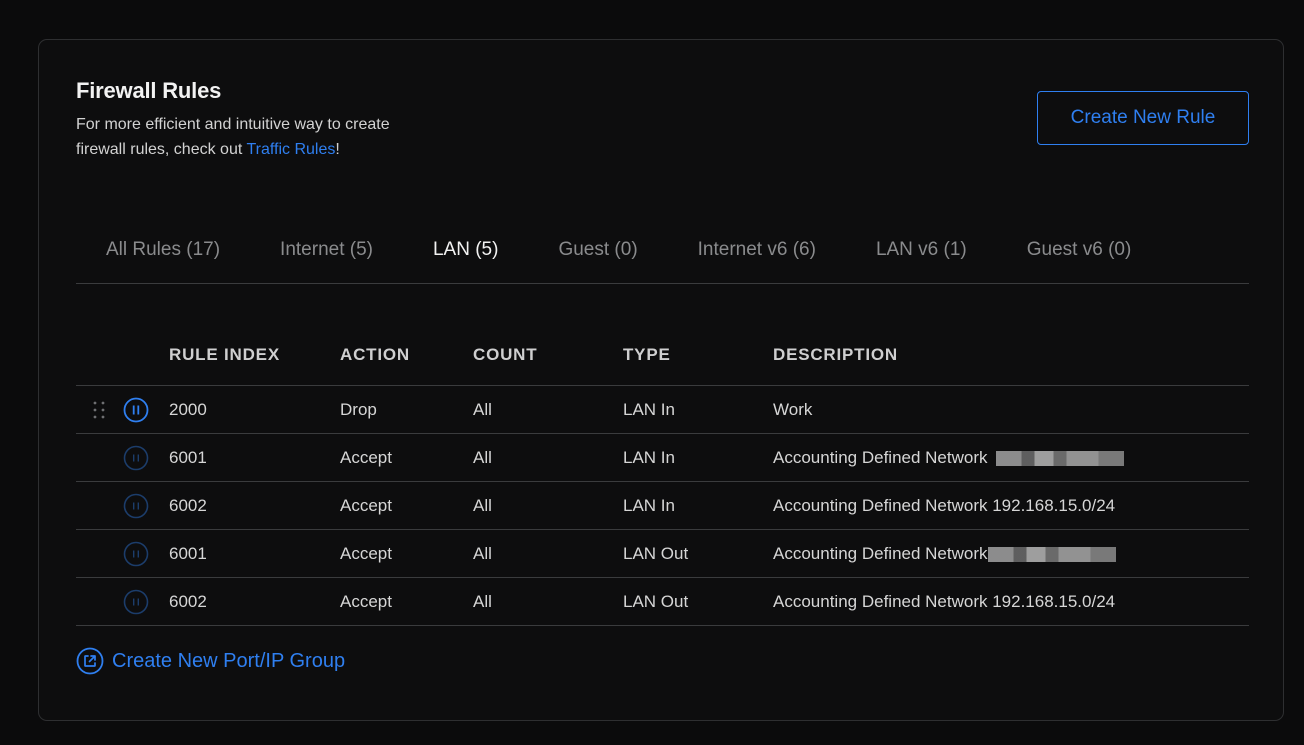  I want to click on cell-rule-index: 2000, so click(188, 409).